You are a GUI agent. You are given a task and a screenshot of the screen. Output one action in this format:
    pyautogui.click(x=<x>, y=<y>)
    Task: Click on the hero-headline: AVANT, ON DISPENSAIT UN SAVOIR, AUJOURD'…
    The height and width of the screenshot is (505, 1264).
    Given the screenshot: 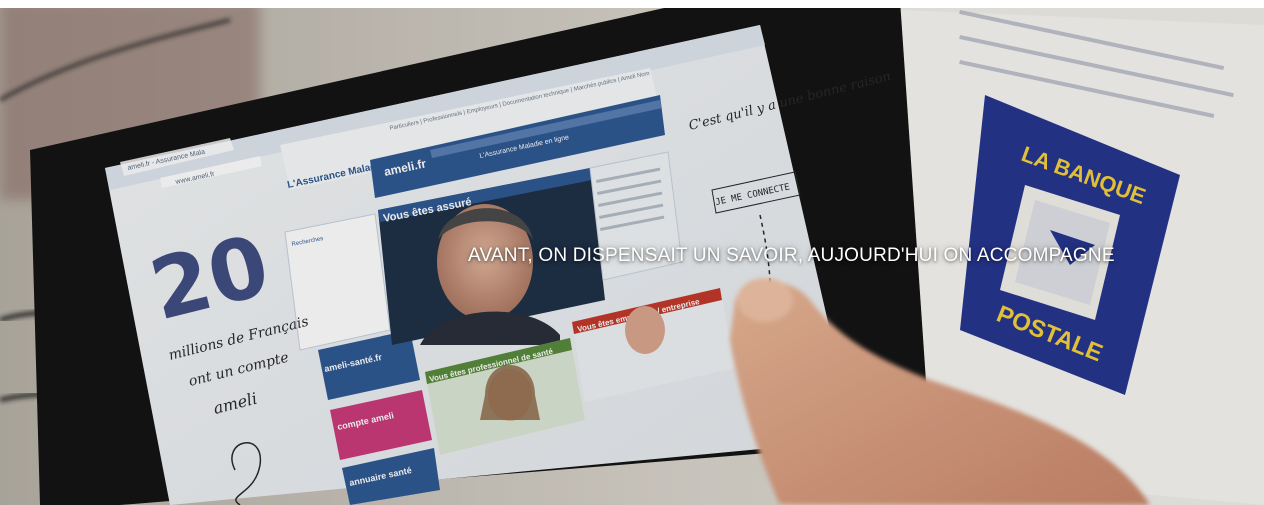 What is the action you would take?
    pyautogui.click(x=791, y=255)
    